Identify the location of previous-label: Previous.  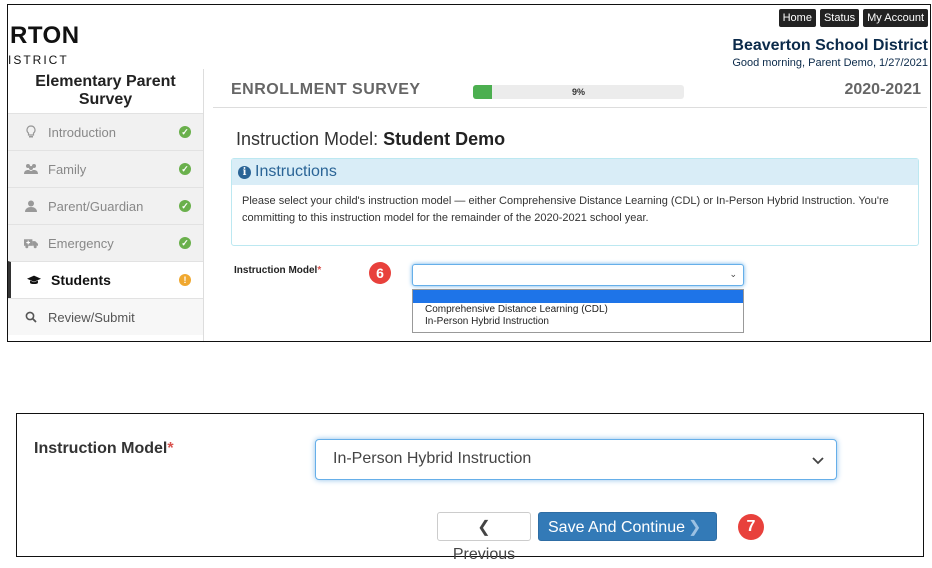
(484, 554).